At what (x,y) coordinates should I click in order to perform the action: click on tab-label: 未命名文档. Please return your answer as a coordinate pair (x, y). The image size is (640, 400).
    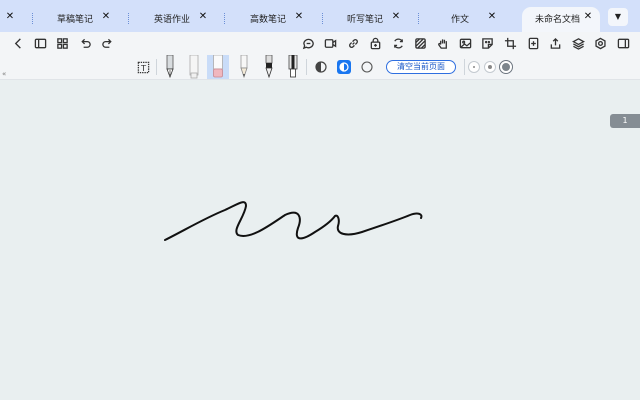
    Looking at the image, I should click on (558, 20).